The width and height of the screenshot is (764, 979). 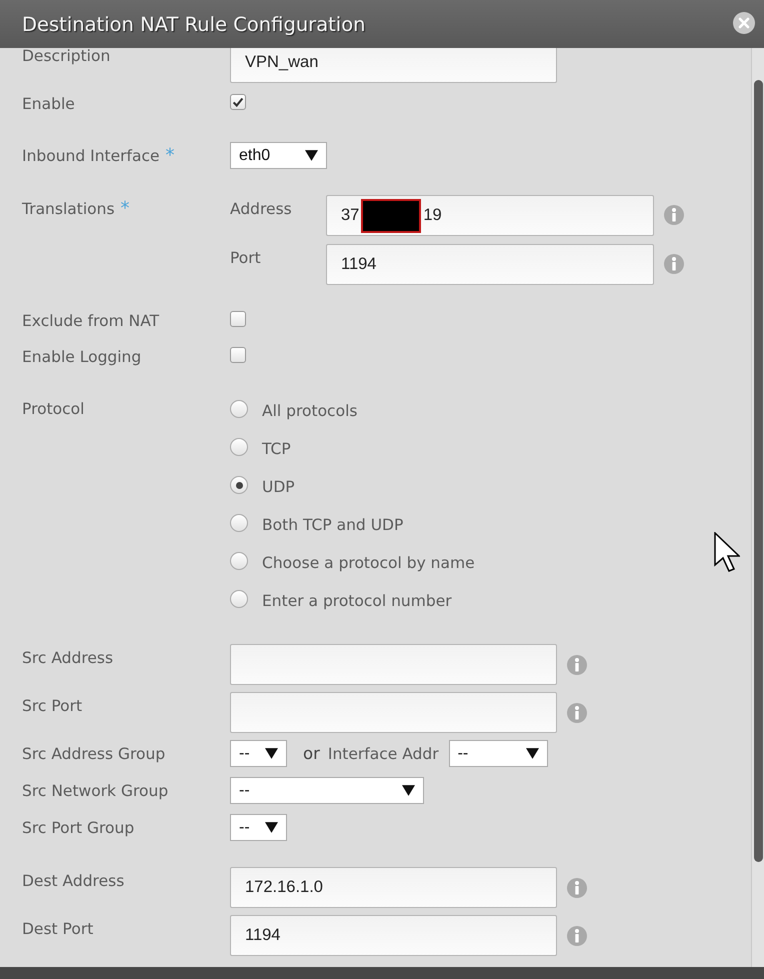 What do you see at coordinates (78, 828) in the screenshot?
I see `field-label: Src Port Group` at bounding box center [78, 828].